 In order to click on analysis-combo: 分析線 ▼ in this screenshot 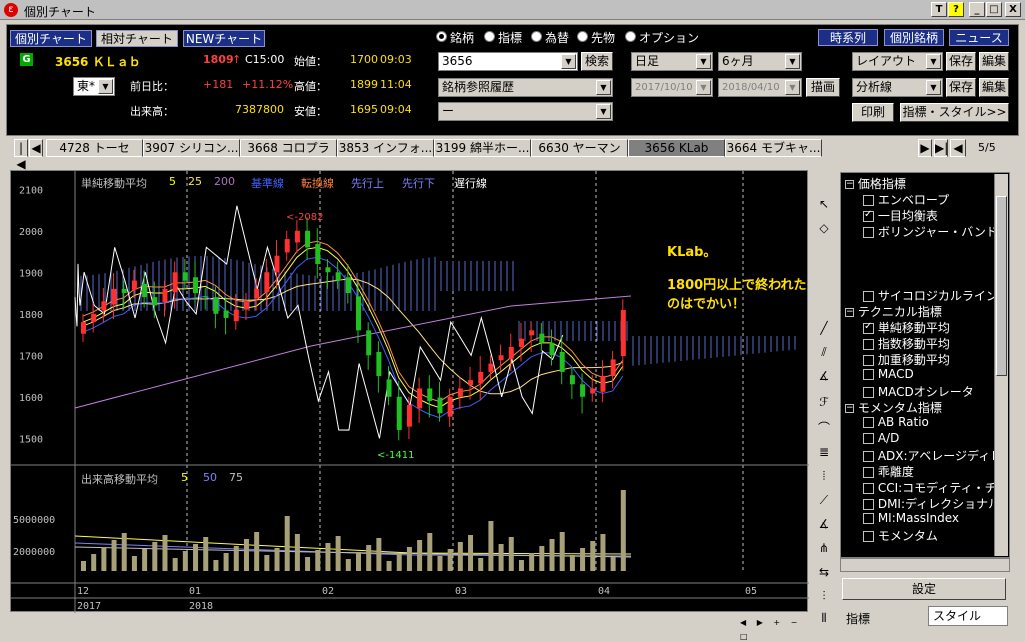, I will do `click(897, 87)`.